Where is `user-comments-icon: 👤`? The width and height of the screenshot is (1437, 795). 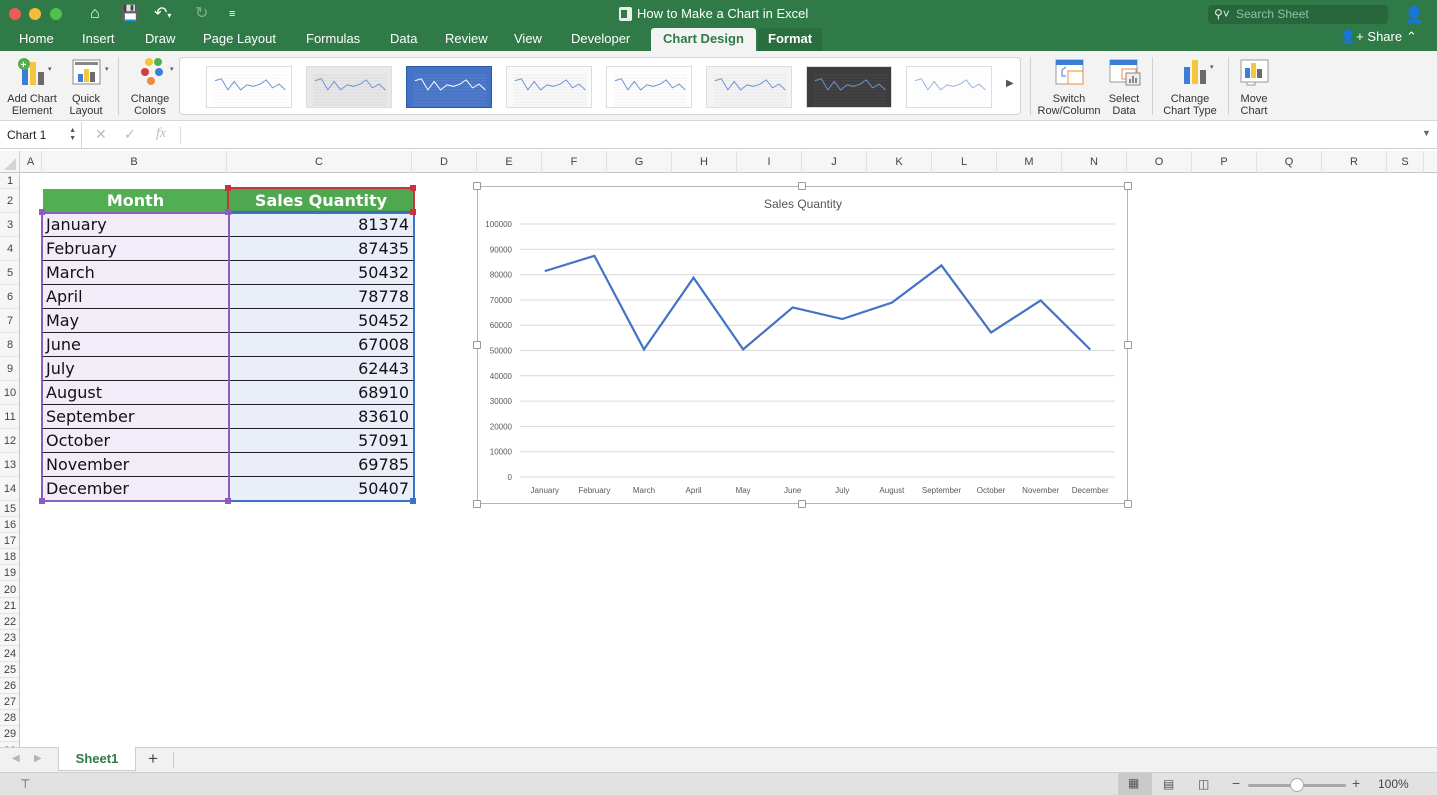 user-comments-icon: 👤 is located at coordinates (1414, 15).